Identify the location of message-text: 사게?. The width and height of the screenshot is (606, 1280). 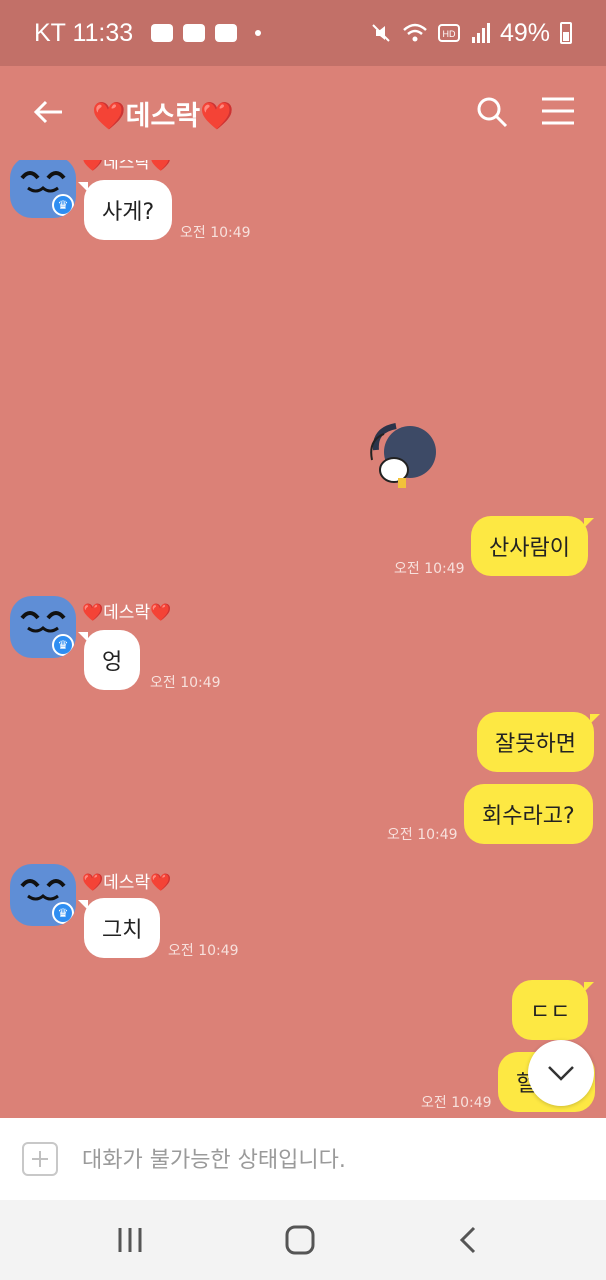
(128, 212).